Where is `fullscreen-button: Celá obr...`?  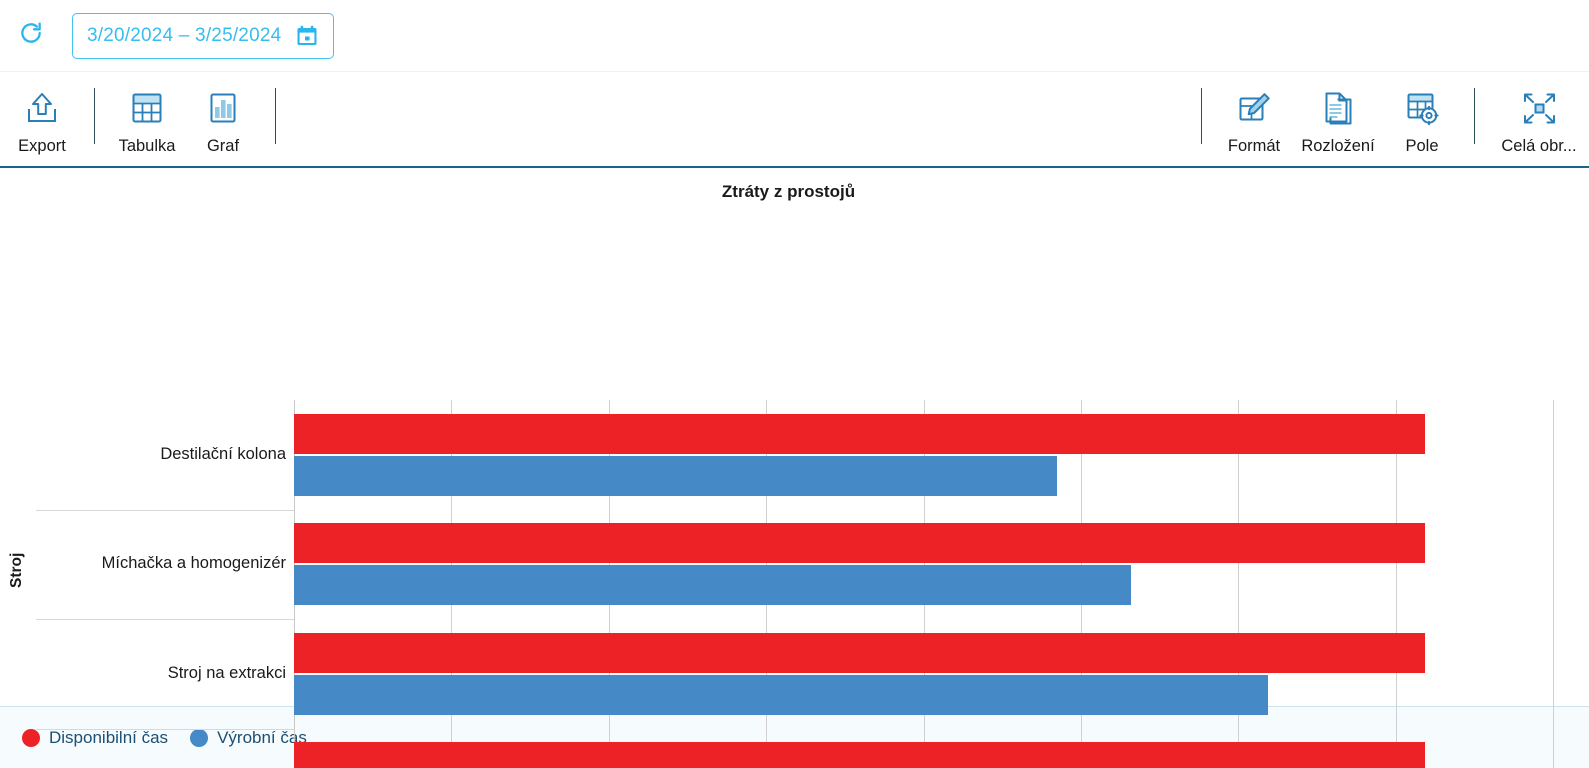 fullscreen-button: Celá obr... is located at coordinates (1539, 116).